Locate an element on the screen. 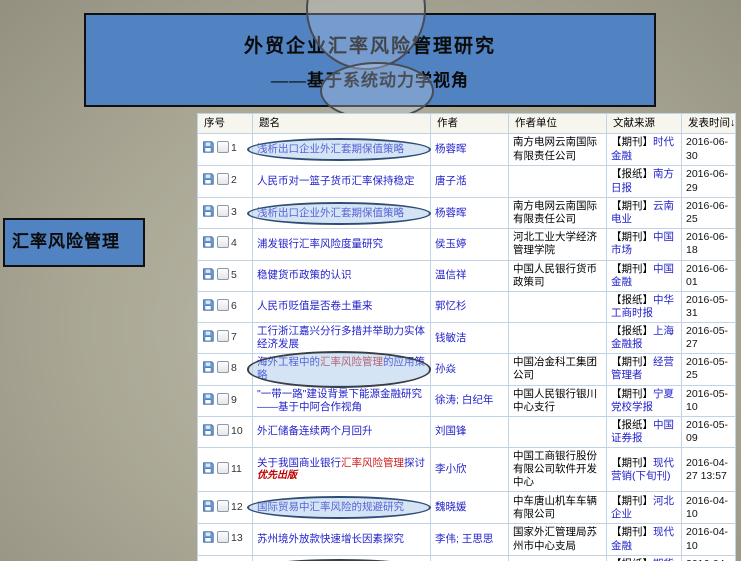 The height and width of the screenshot is (561, 741). row-number: 2 is located at coordinates (234, 180).